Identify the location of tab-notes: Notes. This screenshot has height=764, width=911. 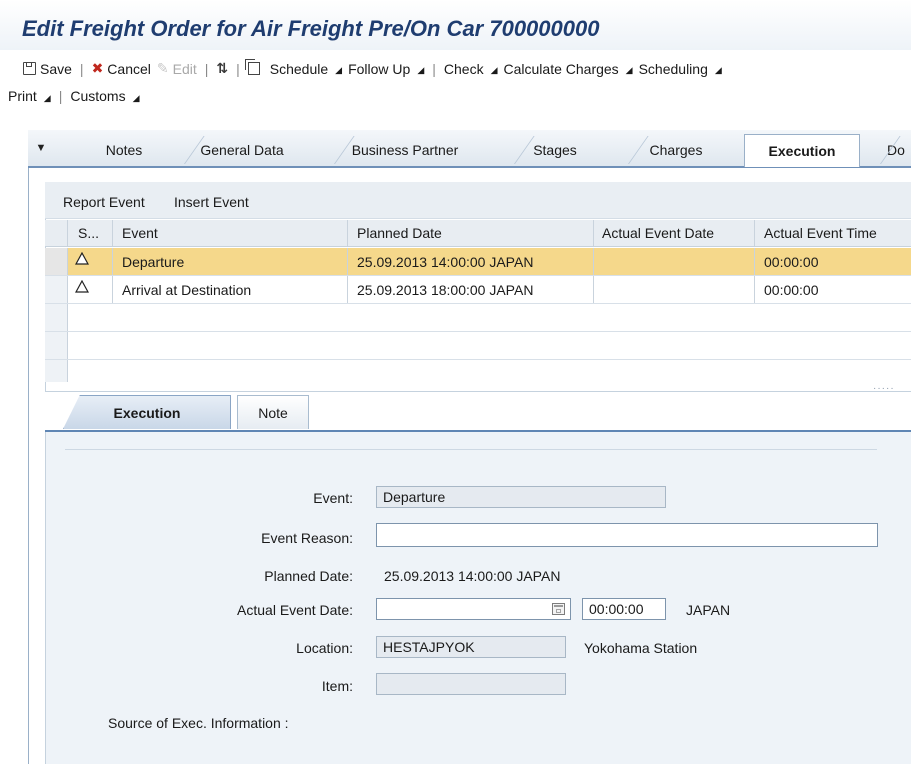
(124, 150).